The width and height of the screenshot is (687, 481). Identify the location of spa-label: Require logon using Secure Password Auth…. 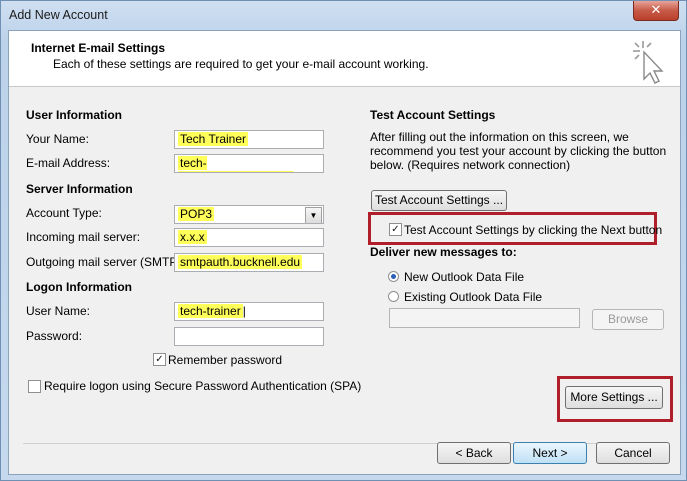
(203, 386).